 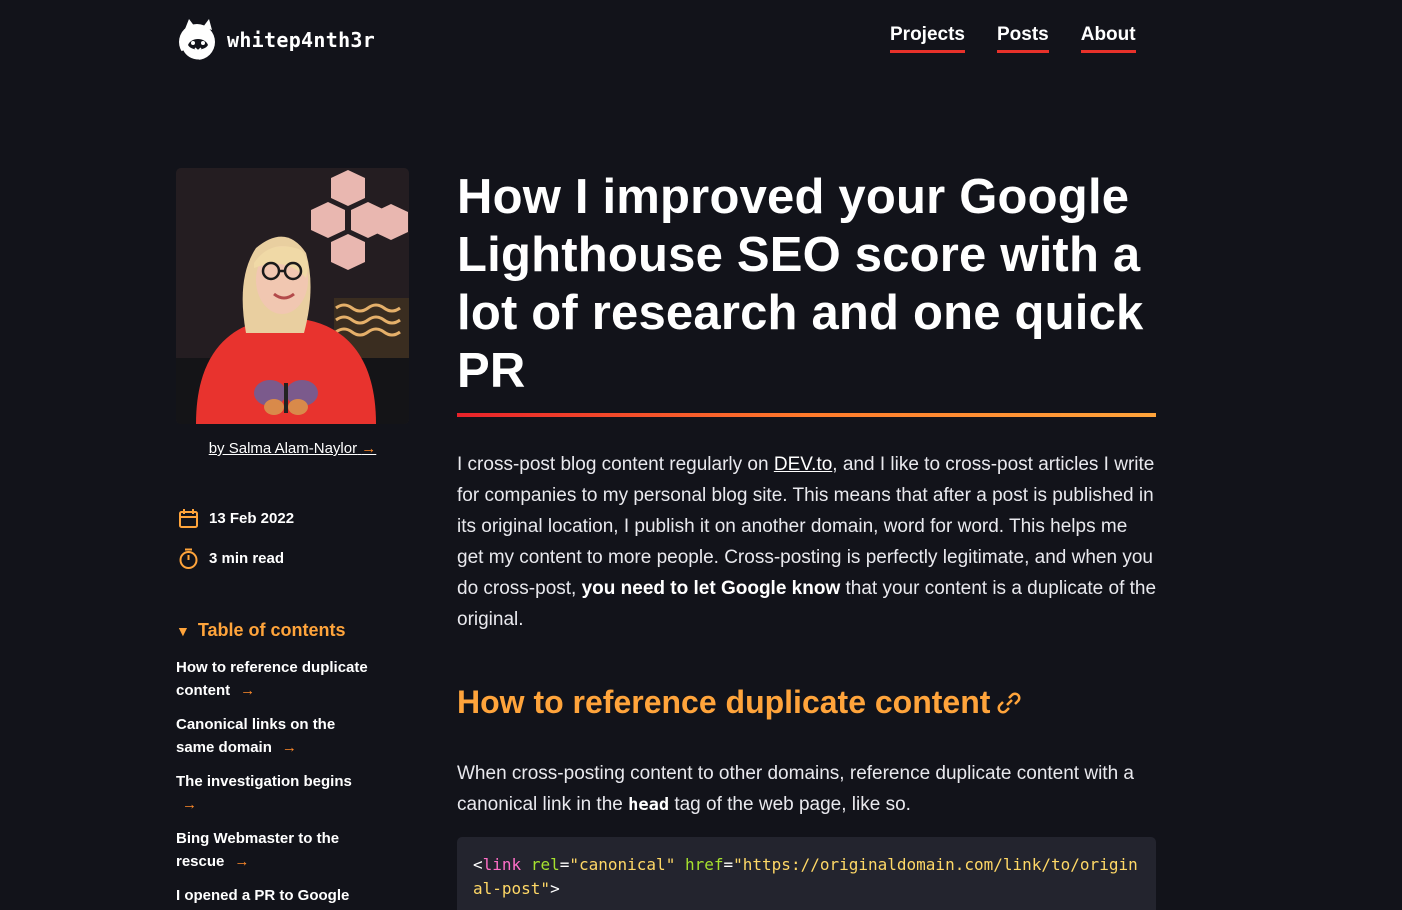 I want to click on publish-date: 13 Feb 2022, so click(x=236, y=518).